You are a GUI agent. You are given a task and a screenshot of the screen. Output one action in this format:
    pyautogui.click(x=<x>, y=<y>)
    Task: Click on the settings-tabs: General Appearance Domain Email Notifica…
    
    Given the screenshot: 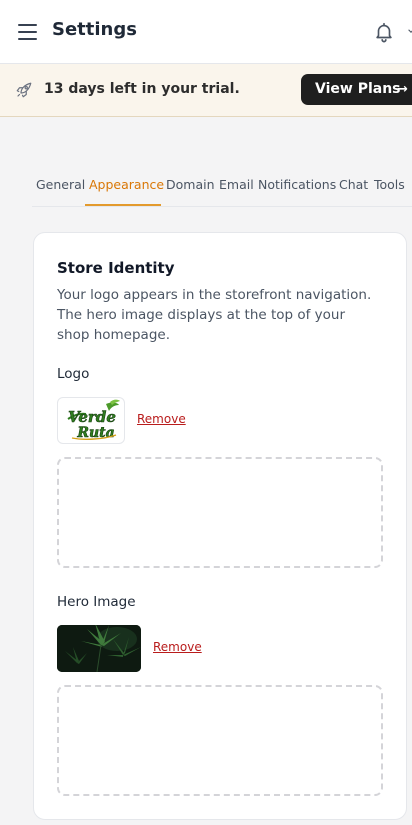 What is the action you would take?
    pyautogui.click(x=222, y=188)
    